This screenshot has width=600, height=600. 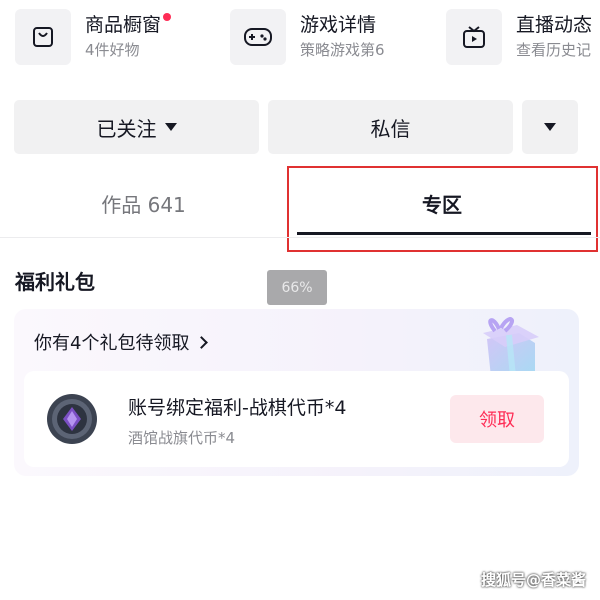 I want to click on shortcut-subtitle: 策略游戏第6, so click(x=342, y=50).